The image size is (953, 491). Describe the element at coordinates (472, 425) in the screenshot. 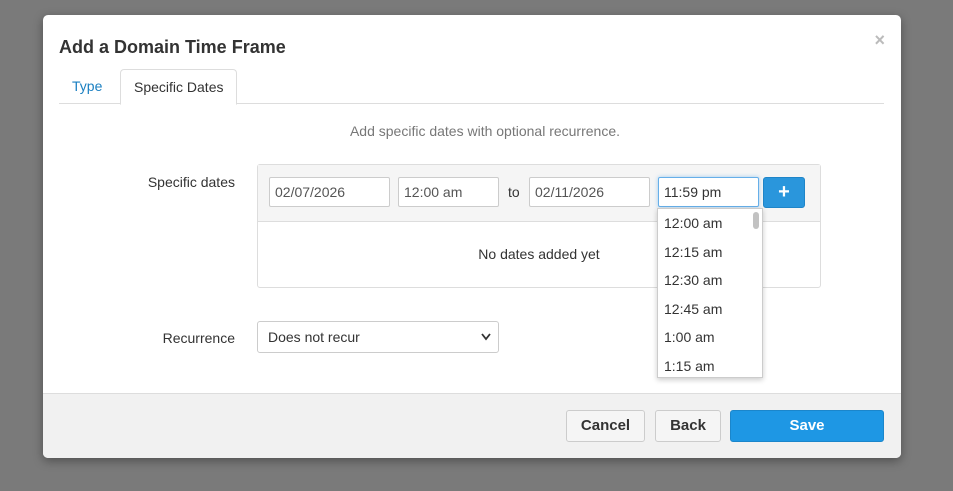

I see `modal-footer: Cancel Back Save` at that location.